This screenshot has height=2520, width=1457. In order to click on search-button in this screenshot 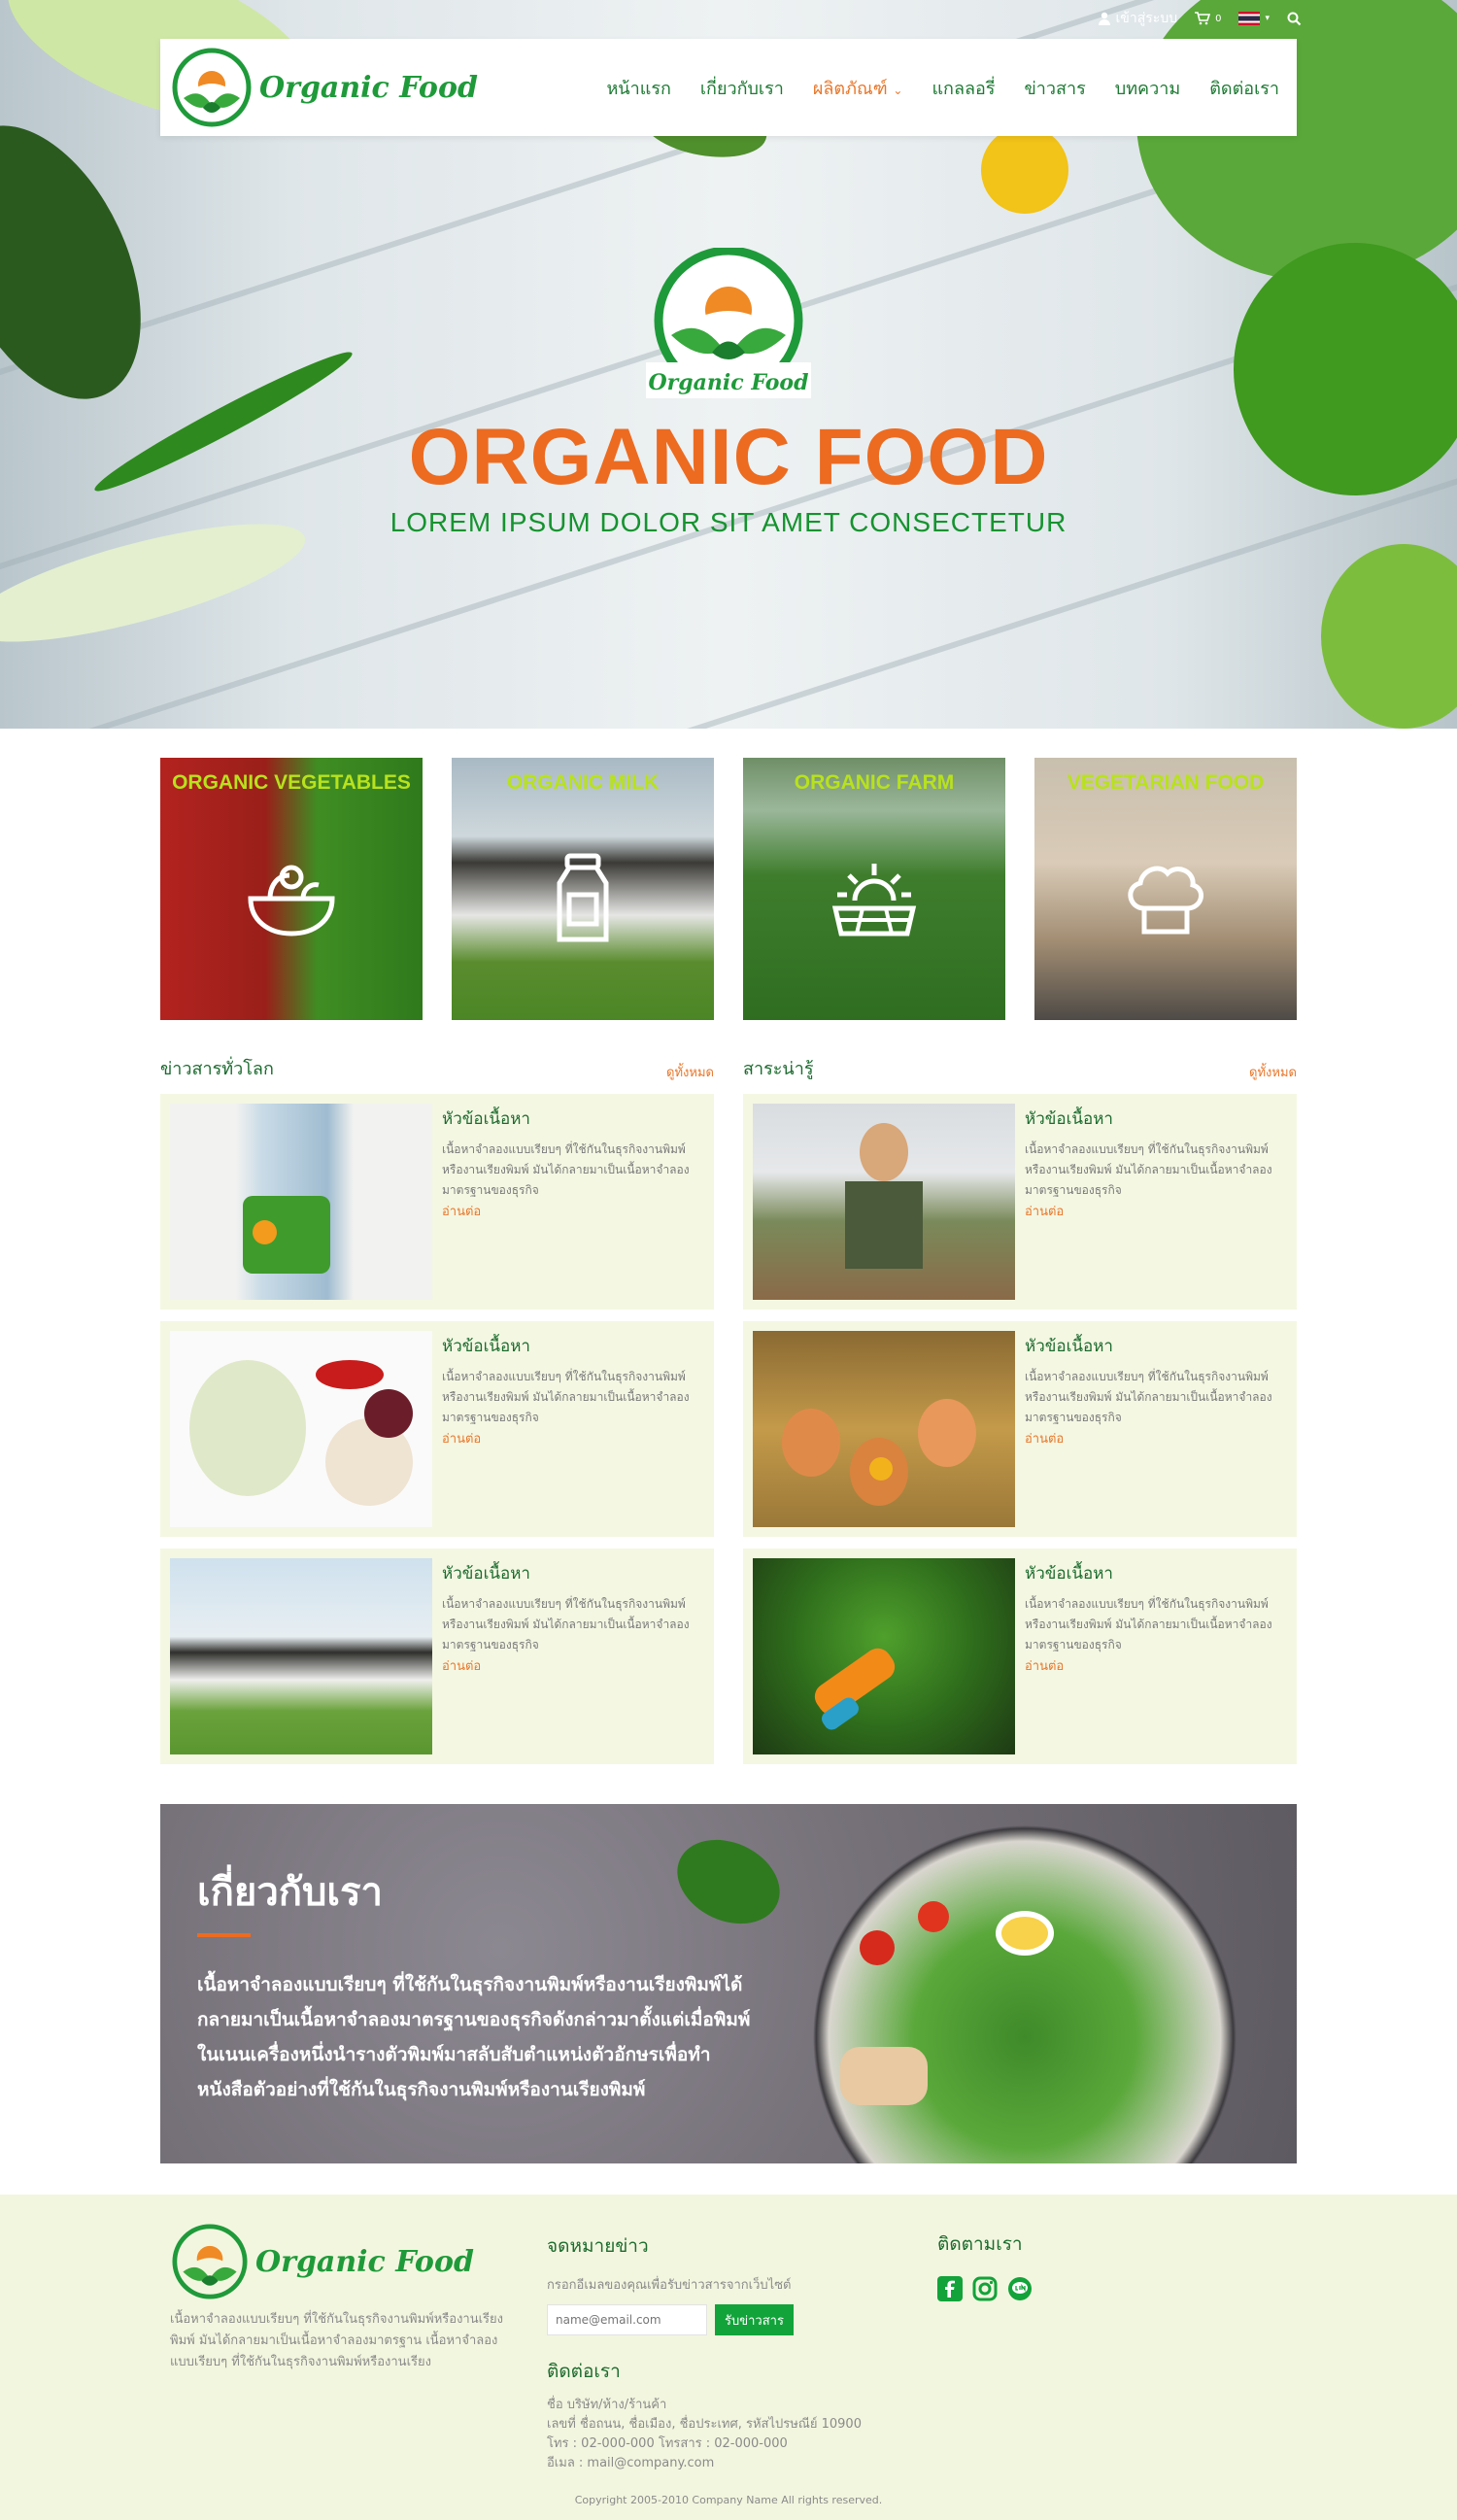, I will do `click(1294, 19)`.